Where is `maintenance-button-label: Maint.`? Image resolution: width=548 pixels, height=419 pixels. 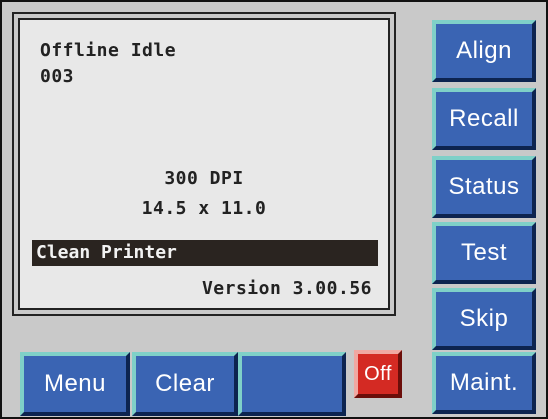
maintenance-button-label: Maint. is located at coordinates (484, 382).